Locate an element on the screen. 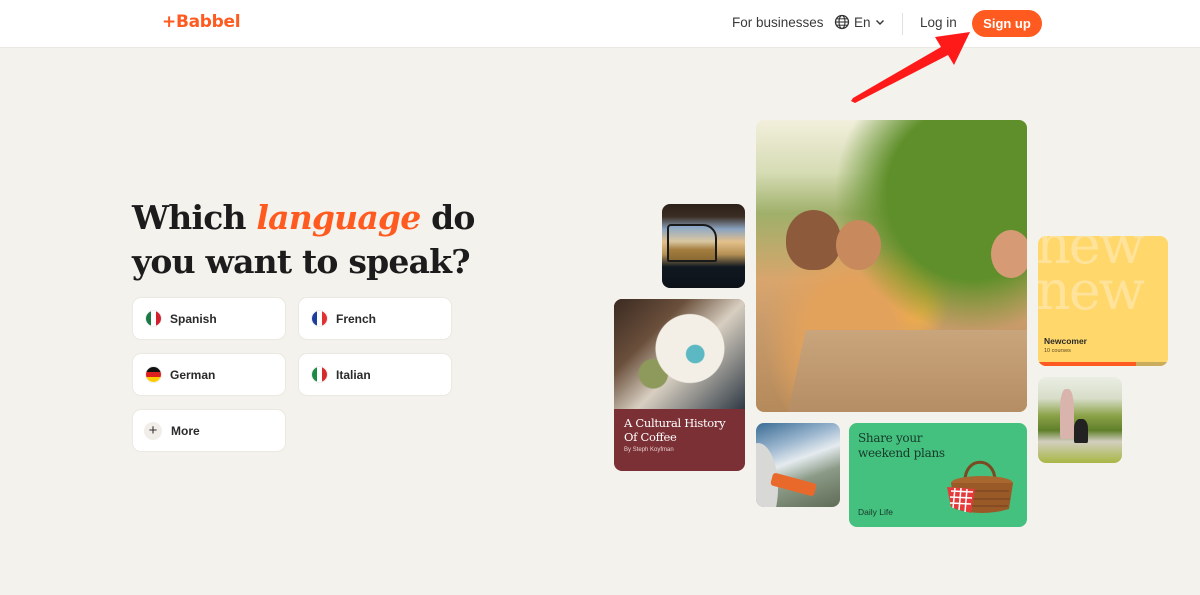  daily-title-line2: weekend plans is located at coordinates (901, 452).